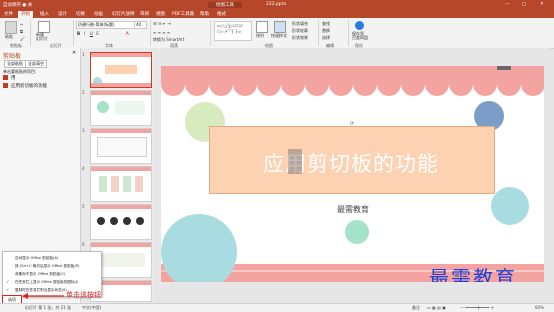 This screenshot has height=312, width=554. I want to click on notes-button: 备注, so click(416, 308).